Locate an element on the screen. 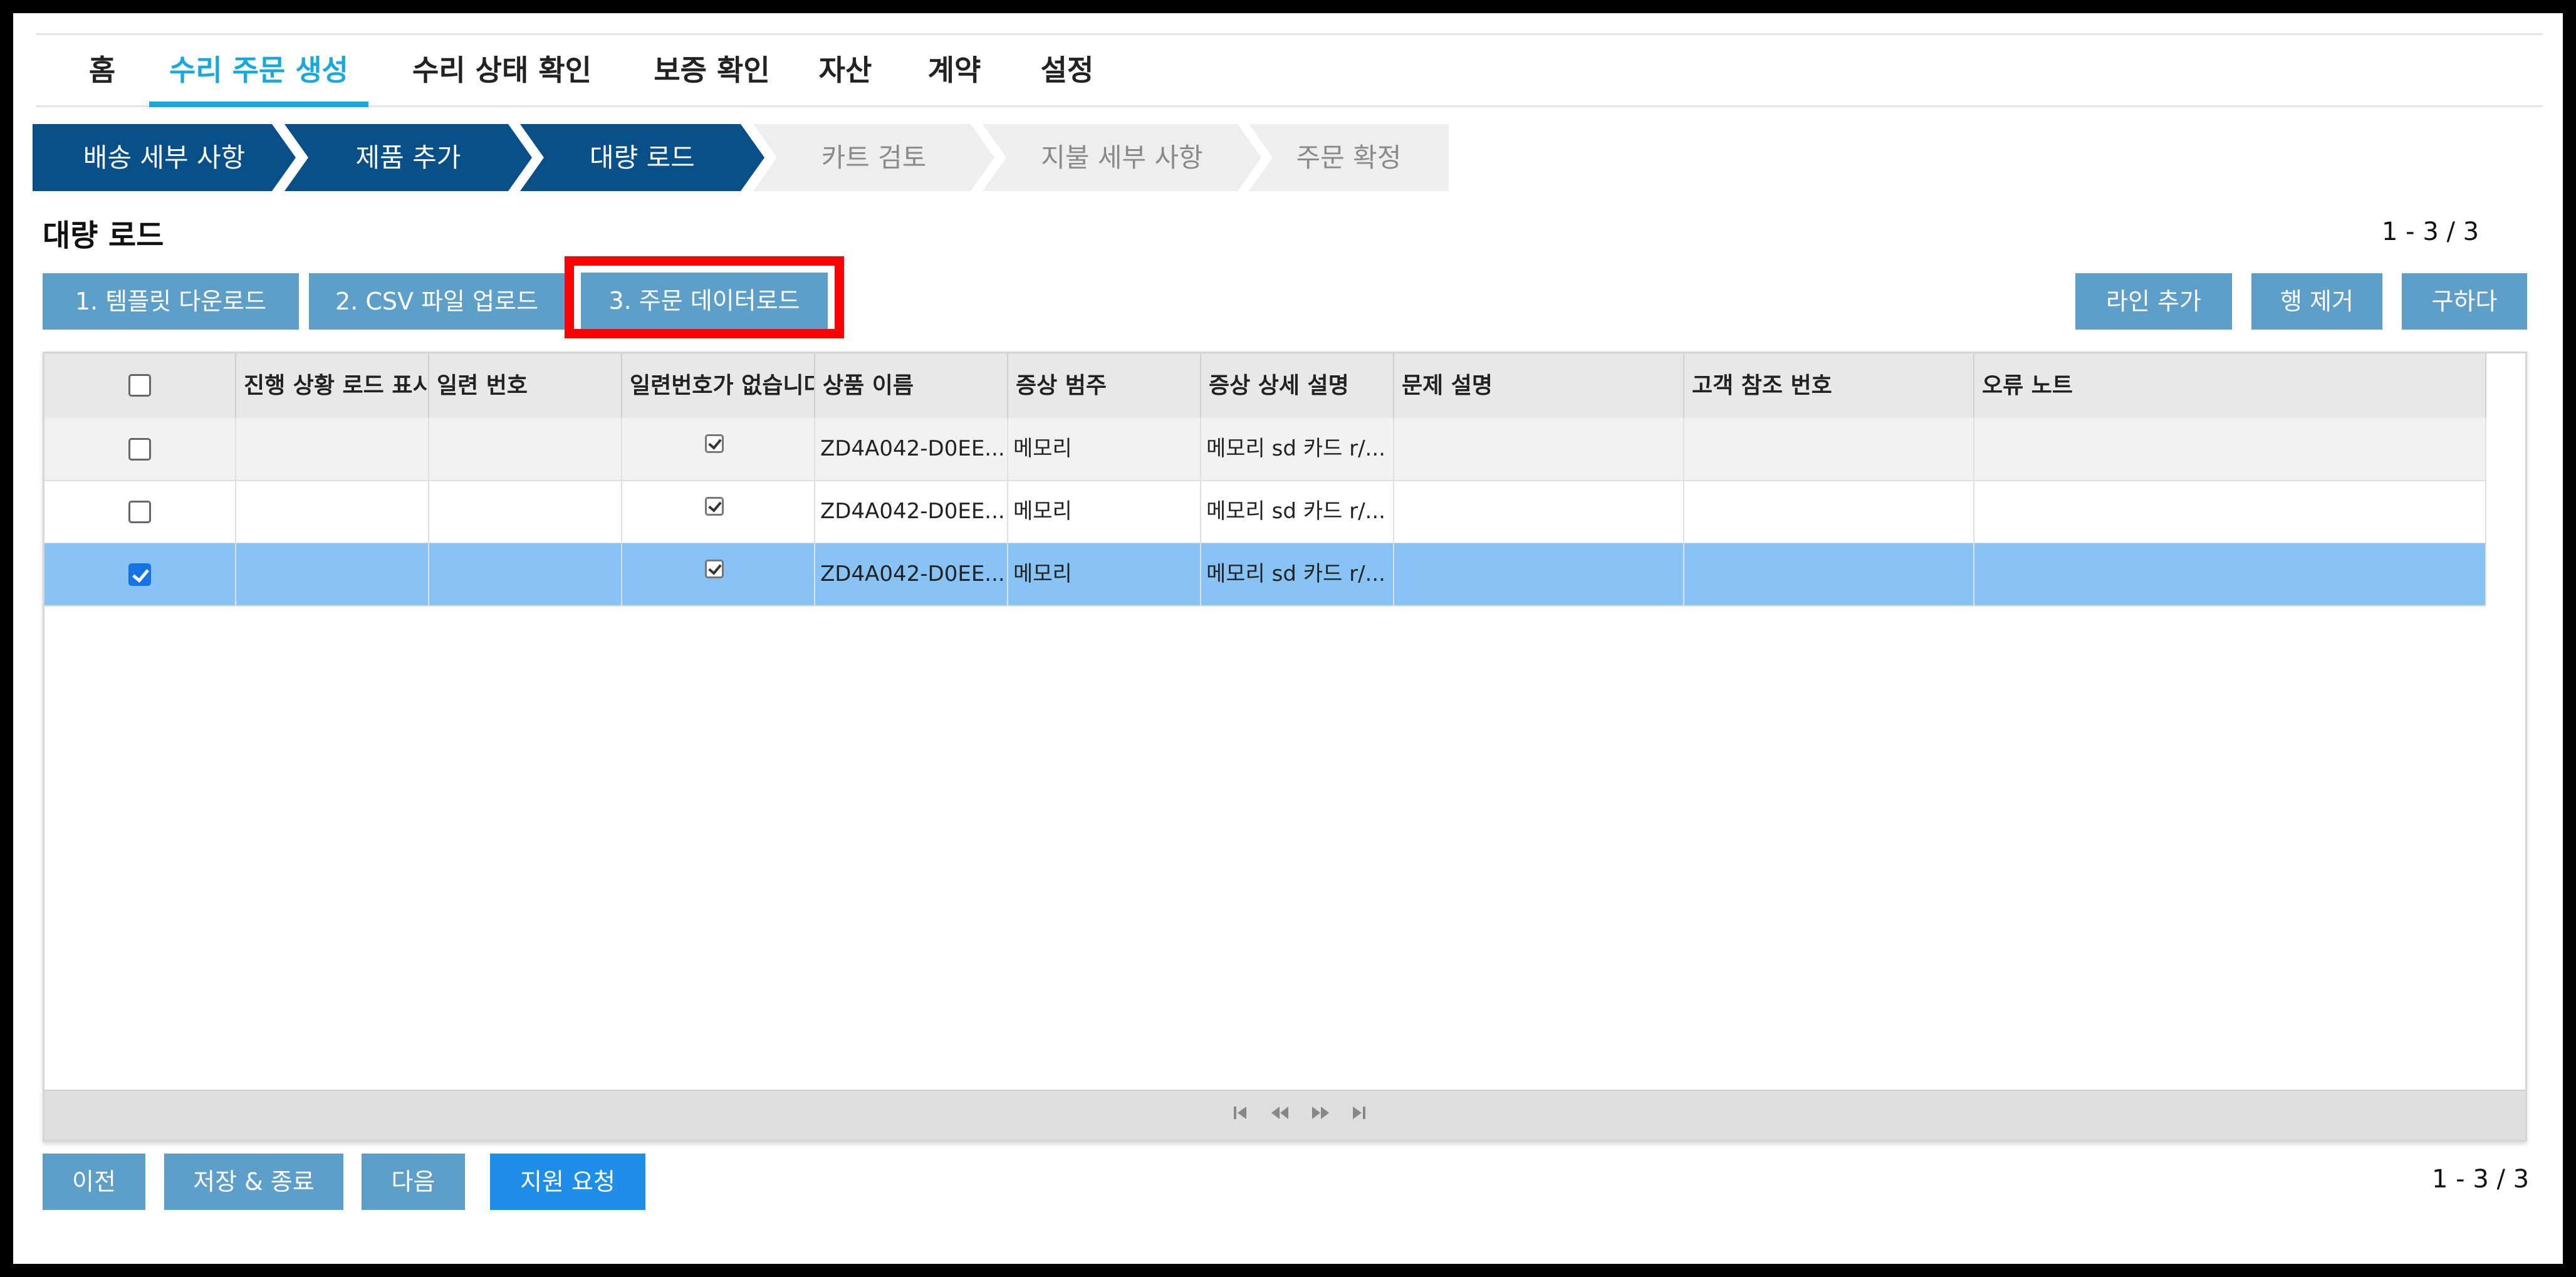 This screenshot has height=1277, width=2576. previous-button: 이전 is located at coordinates (94, 1182).